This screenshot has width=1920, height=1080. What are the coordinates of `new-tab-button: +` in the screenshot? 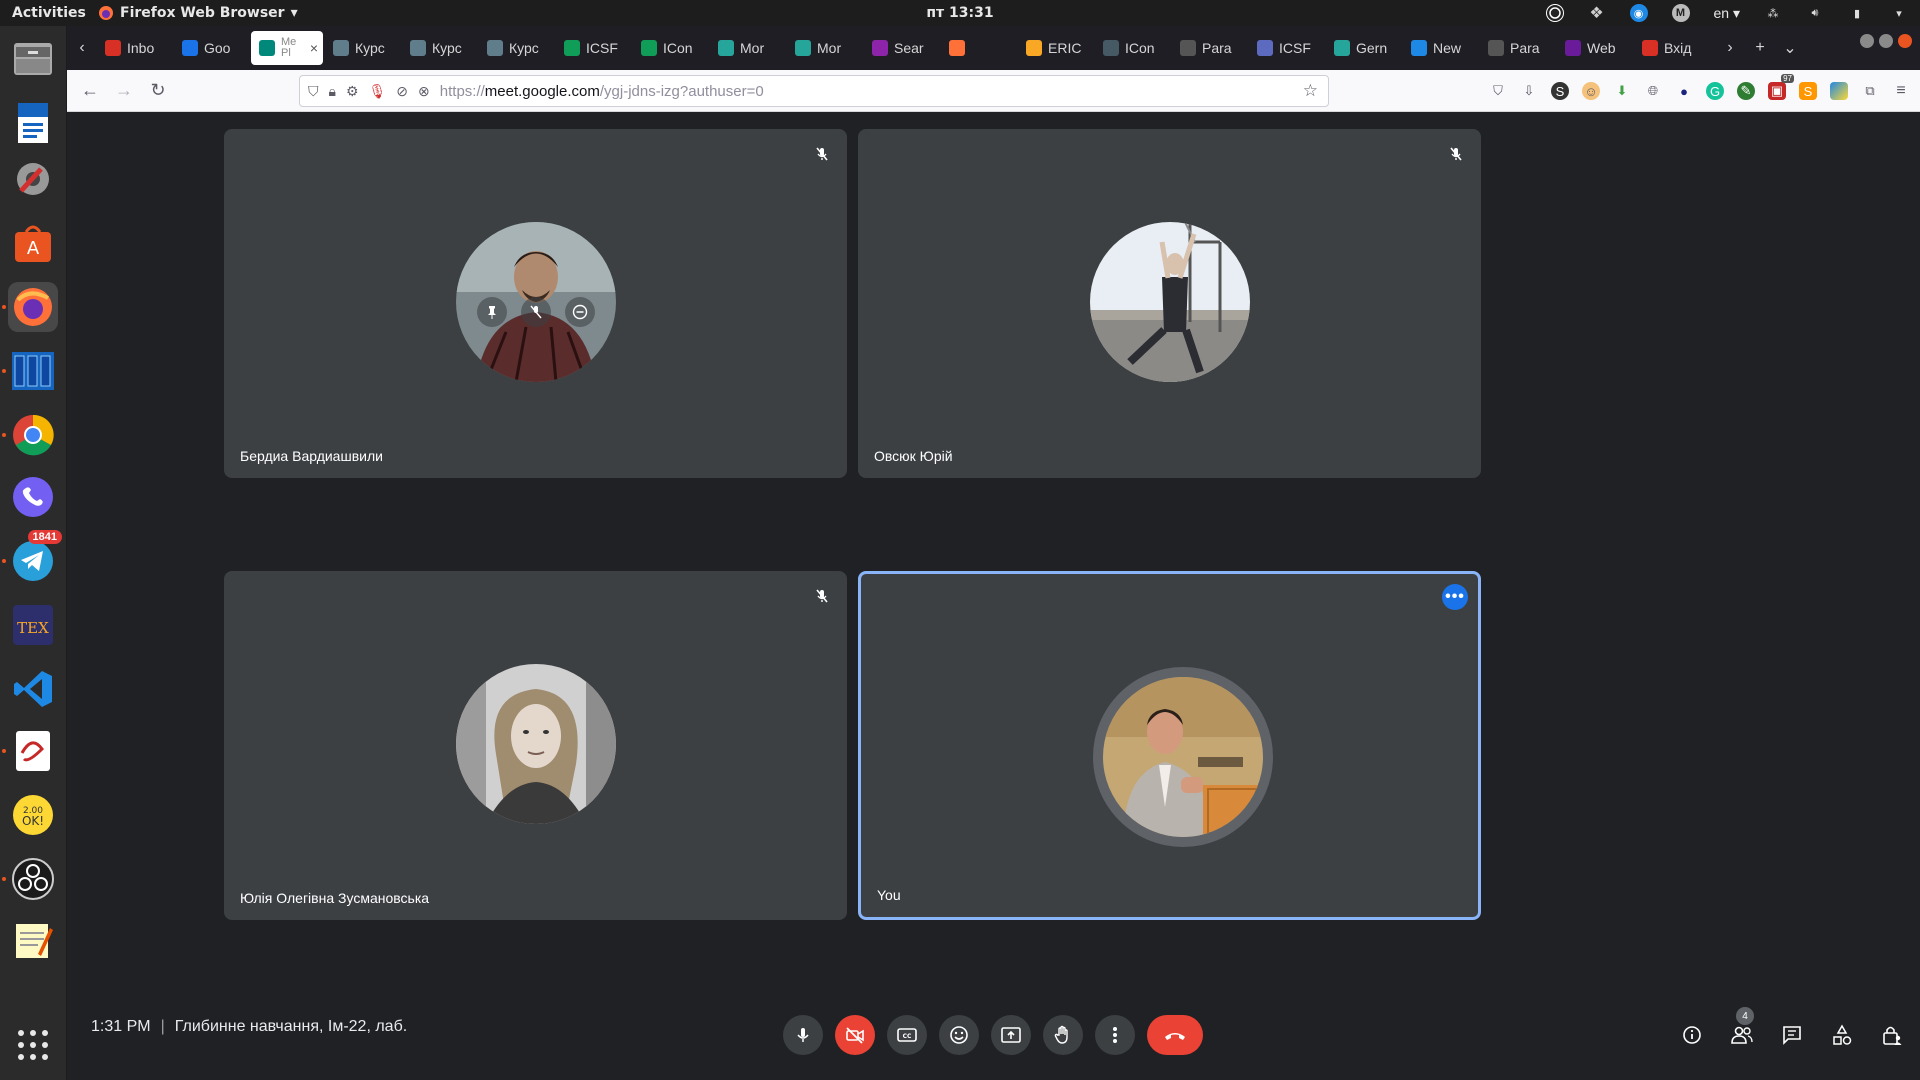 It's located at (1760, 48).